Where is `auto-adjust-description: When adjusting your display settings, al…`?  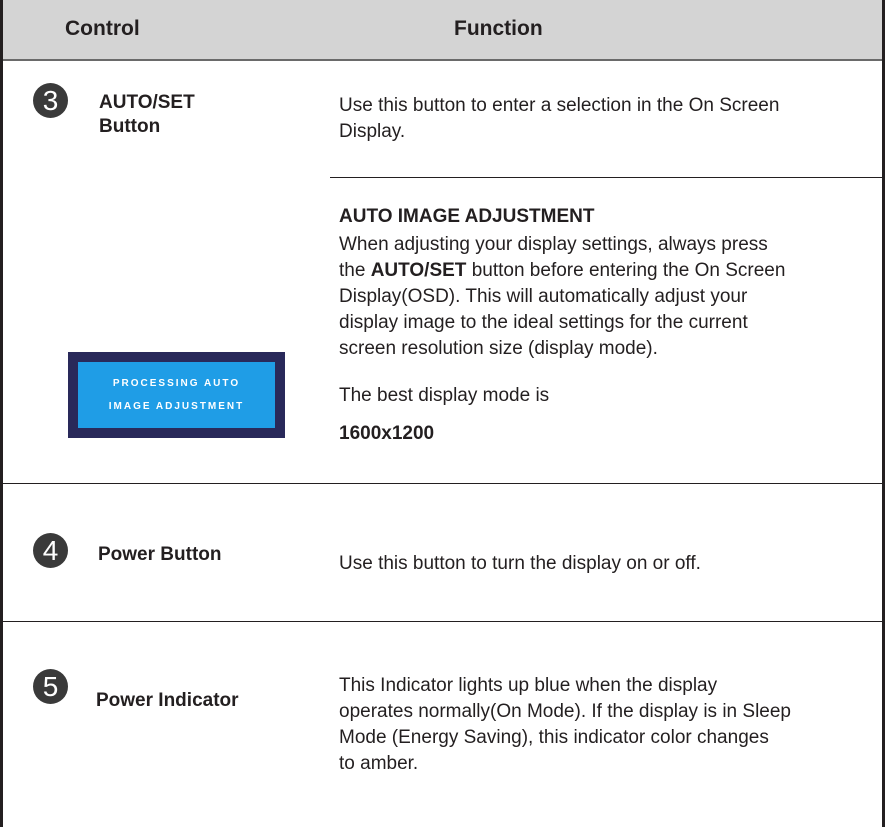
auto-adjust-description: When adjusting your display settings, al… is located at coordinates (562, 297).